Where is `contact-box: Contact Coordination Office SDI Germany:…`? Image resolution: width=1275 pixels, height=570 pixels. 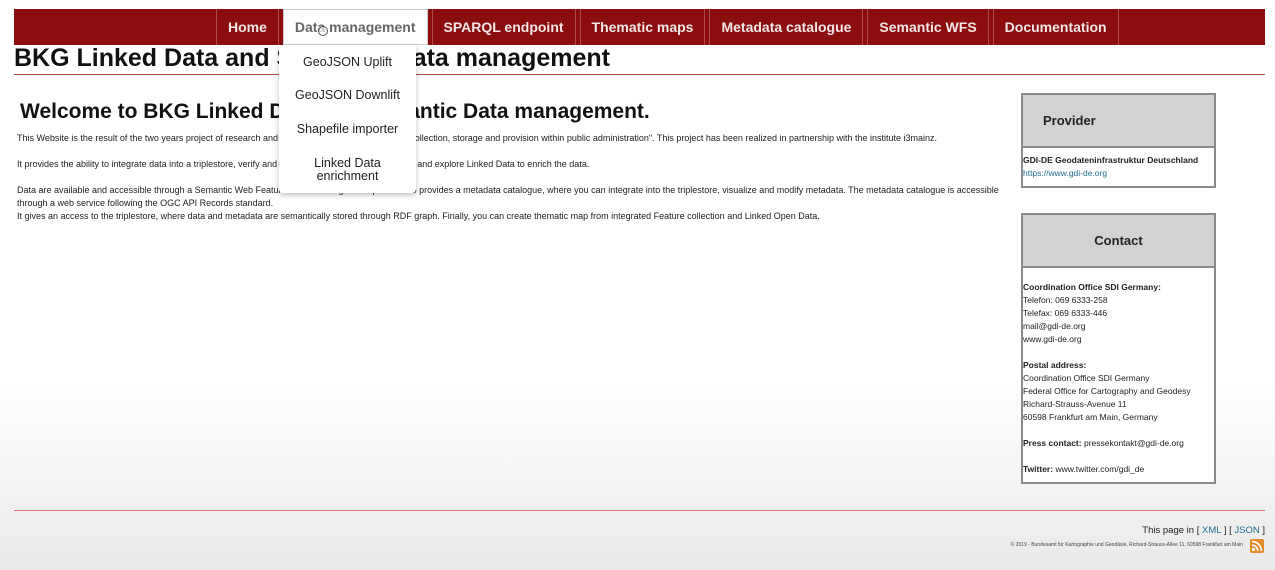
contact-box: Contact Coordination Office SDI Germany:… is located at coordinates (1118, 348).